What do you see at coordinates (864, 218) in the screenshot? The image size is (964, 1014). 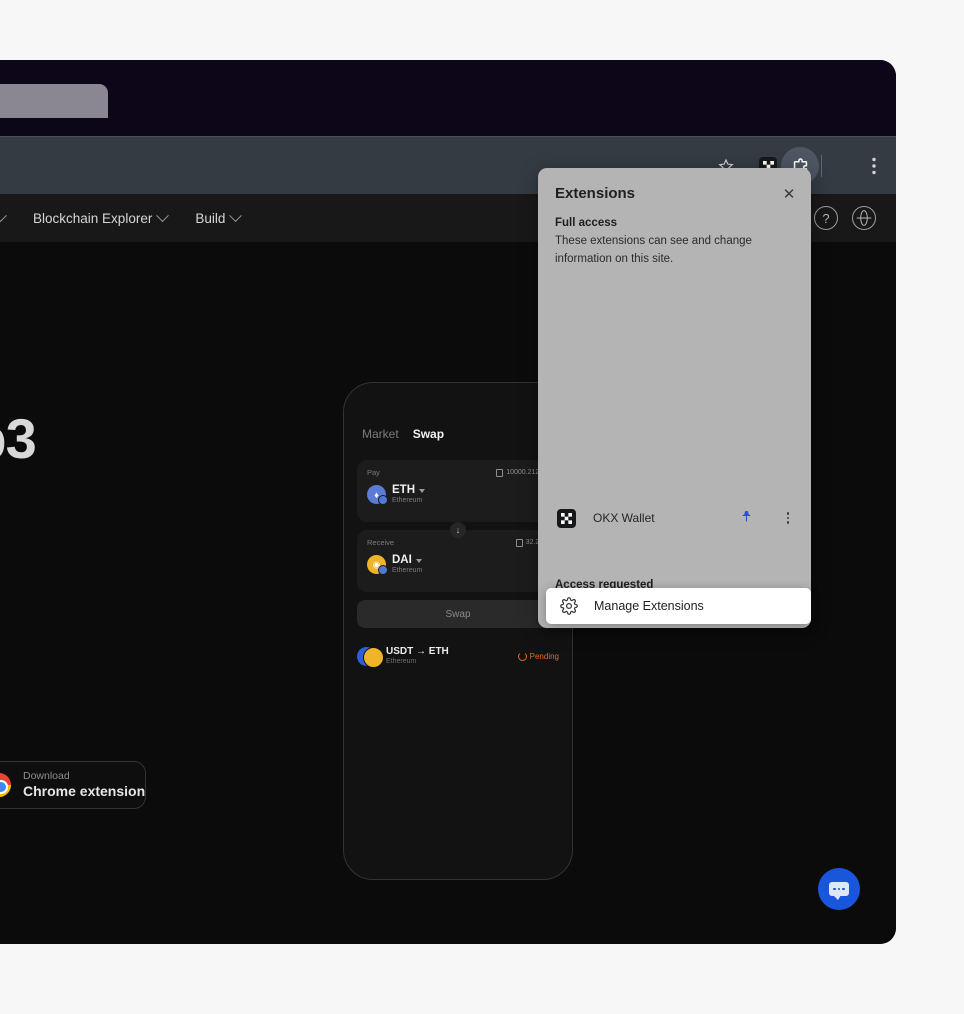 I see `globe-icon` at bounding box center [864, 218].